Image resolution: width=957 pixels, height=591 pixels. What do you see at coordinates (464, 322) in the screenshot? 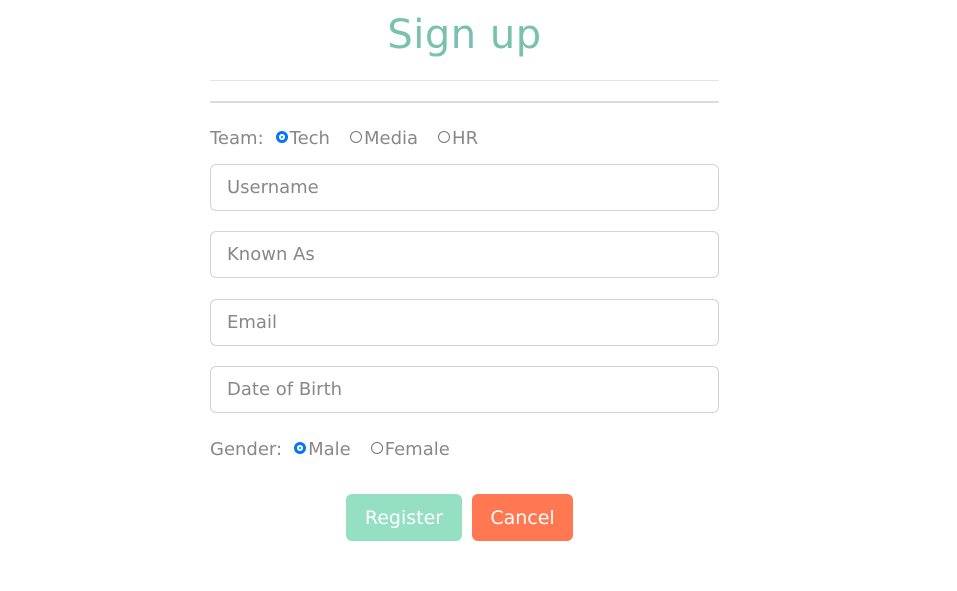
I see `email-input` at bounding box center [464, 322].